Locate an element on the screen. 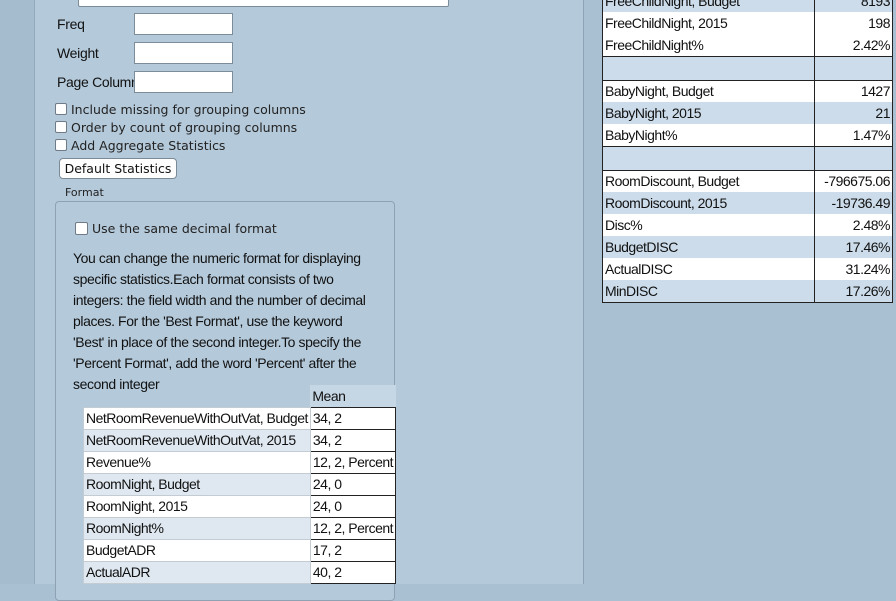  table-row: BabyNight, Budget 1427 is located at coordinates (747, 90).